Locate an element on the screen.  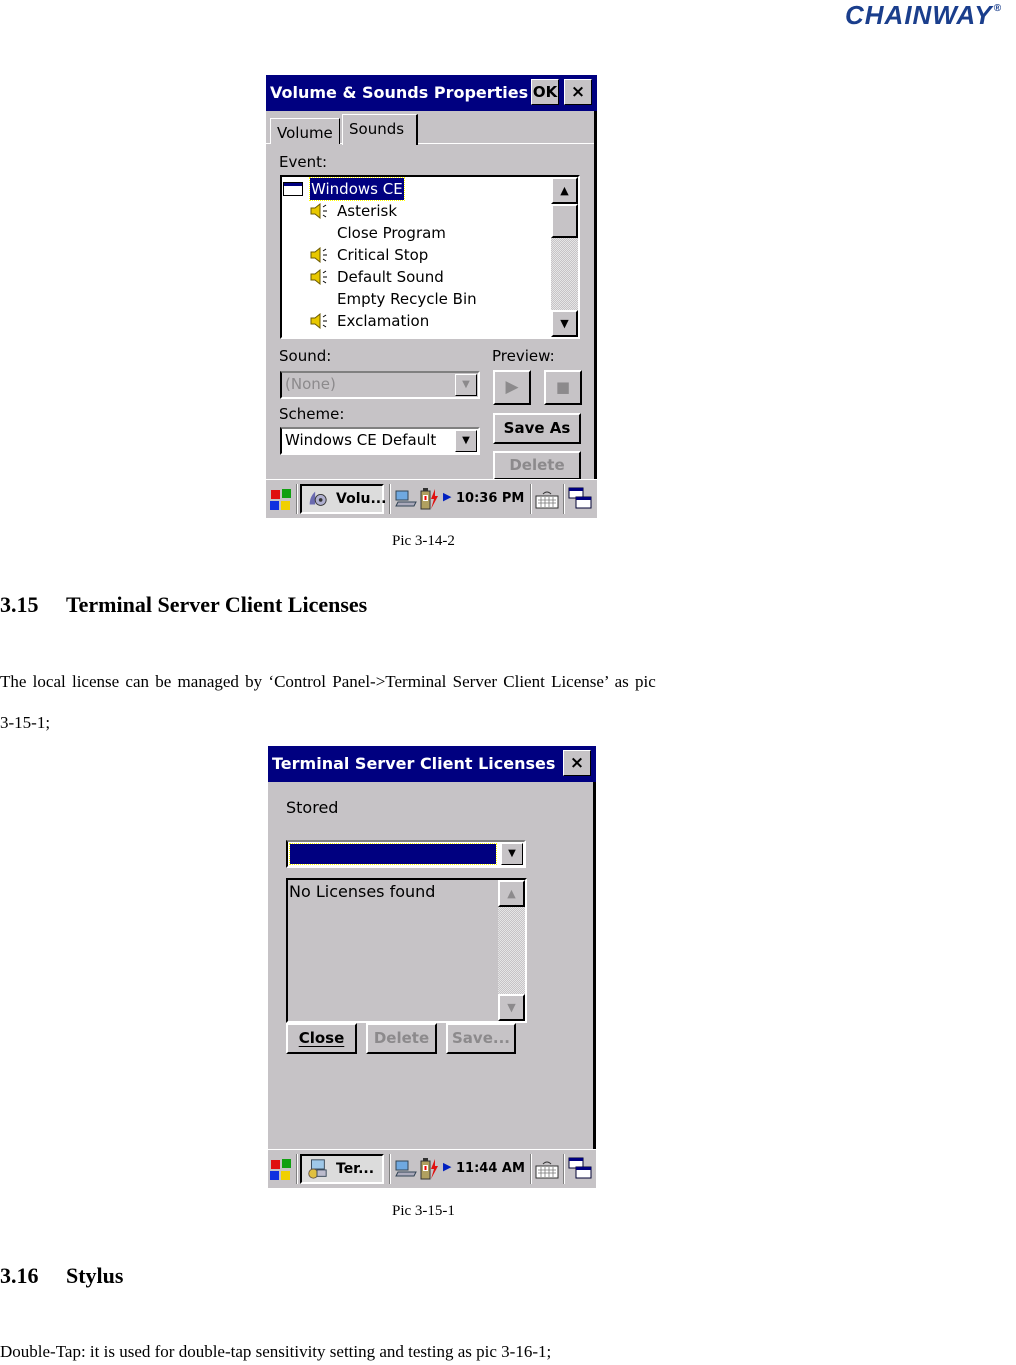
tab-volume: Volume is located at coordinates (305, 131).